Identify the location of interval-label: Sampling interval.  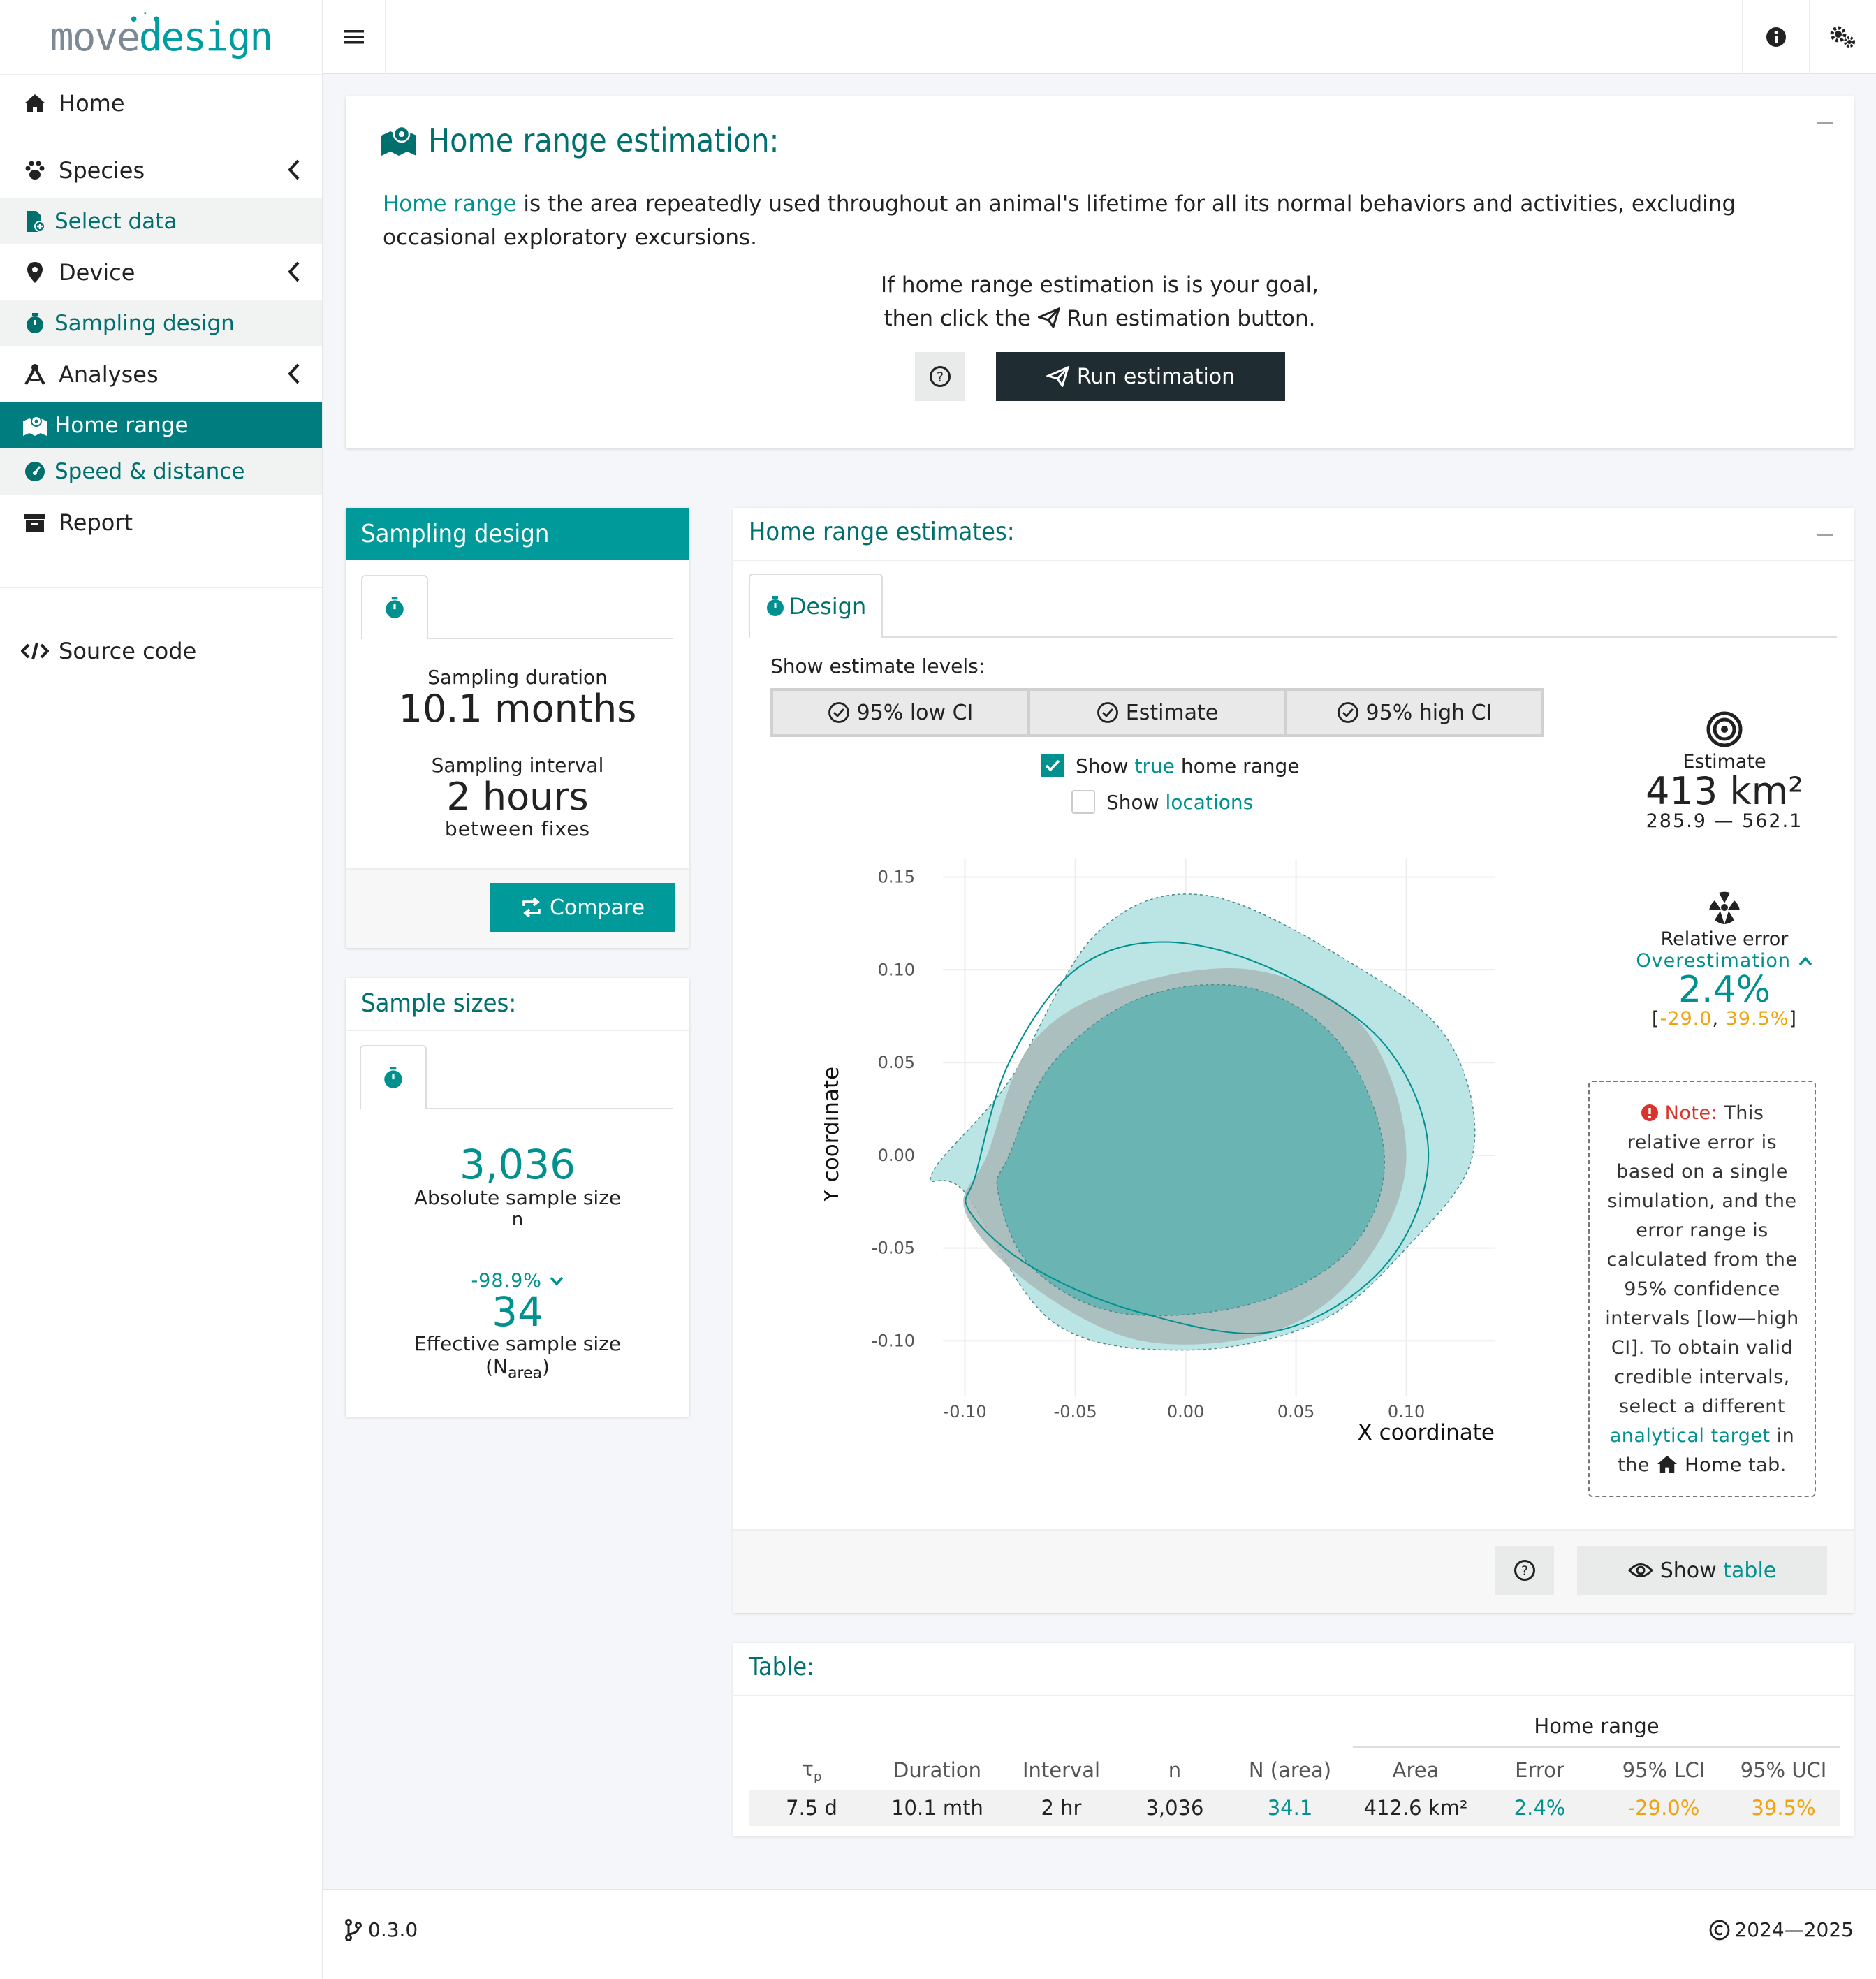
(517, 765).